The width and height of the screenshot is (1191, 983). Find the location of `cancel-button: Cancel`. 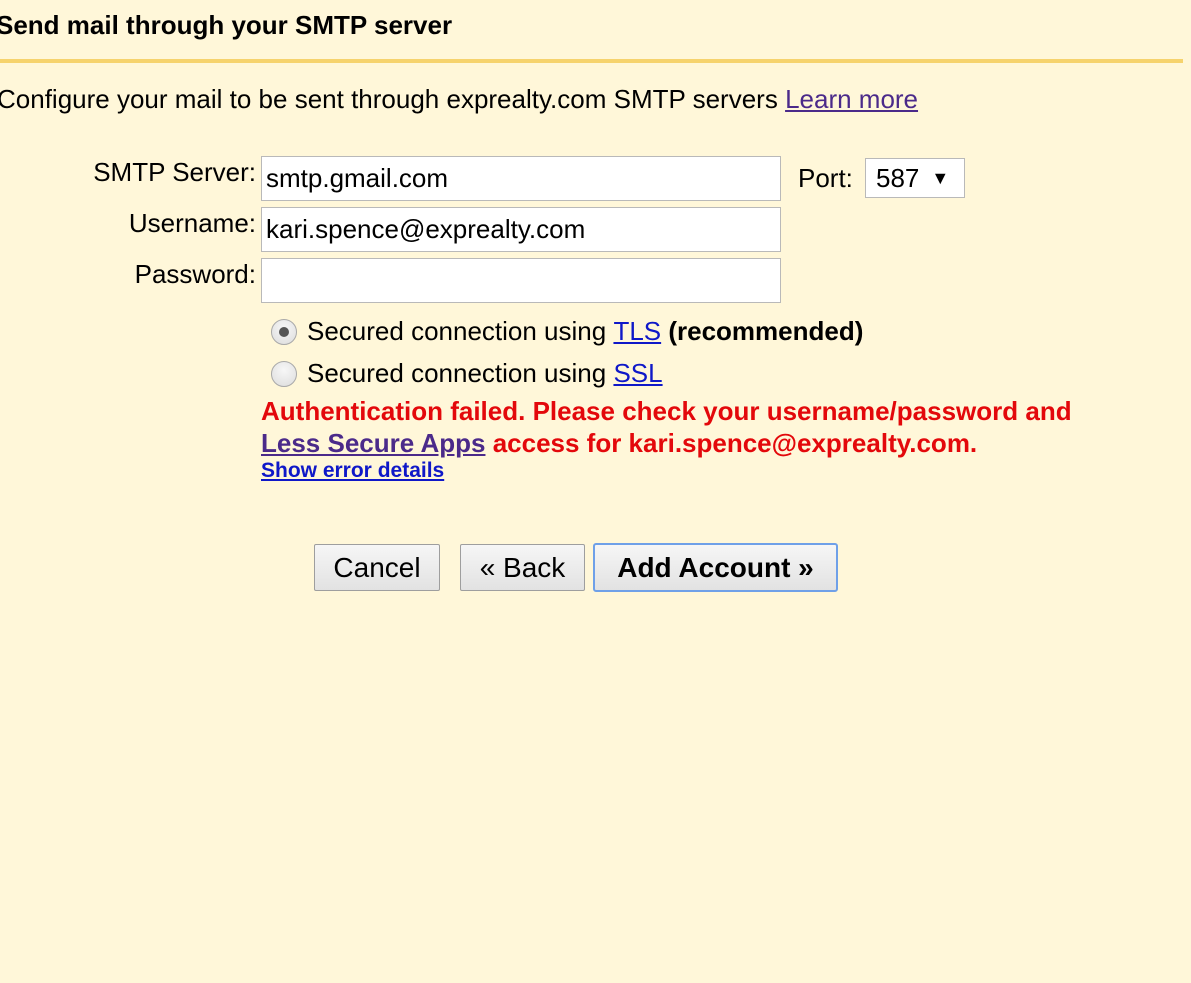

cancel-button: Cancel is located at coordinates (377, 567).